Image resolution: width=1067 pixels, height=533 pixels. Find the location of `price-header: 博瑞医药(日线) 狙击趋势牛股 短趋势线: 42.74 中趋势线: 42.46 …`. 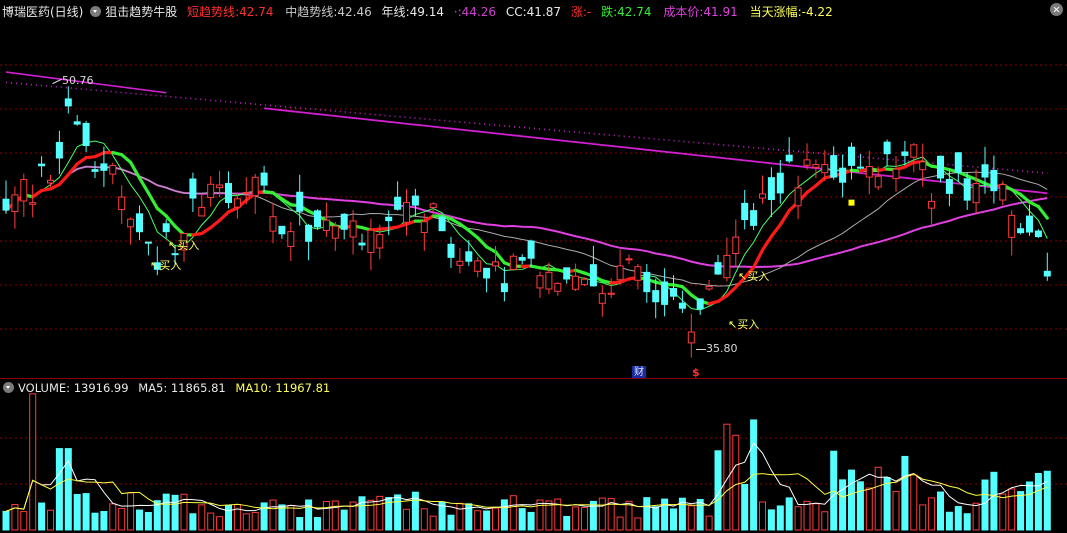

price-header: 博瑞医药(日线) 狙击趋势牛股 短趋势线: 42.74 中趋势线: 42.46 … is located at coordinates (533, 12).